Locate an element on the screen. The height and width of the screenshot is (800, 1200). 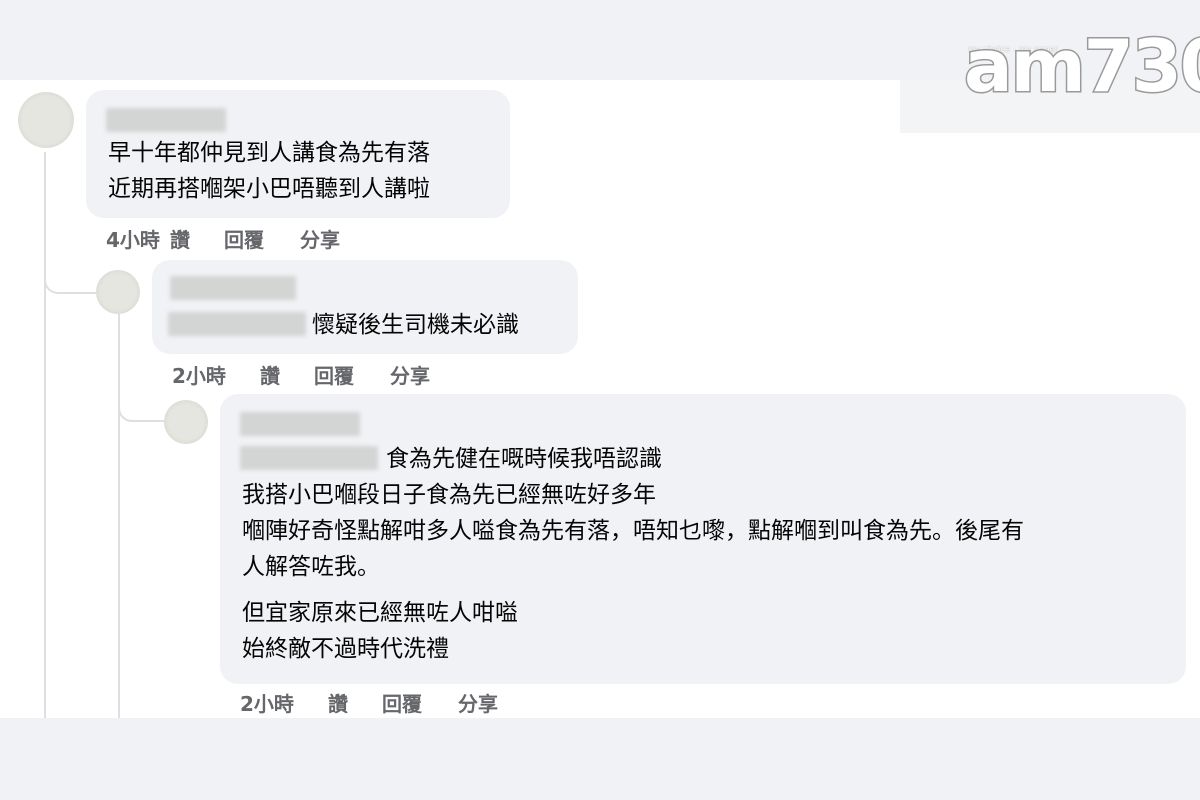
comment-text: 懷疑後生司機未必識 is located at coordinates (415, 325).